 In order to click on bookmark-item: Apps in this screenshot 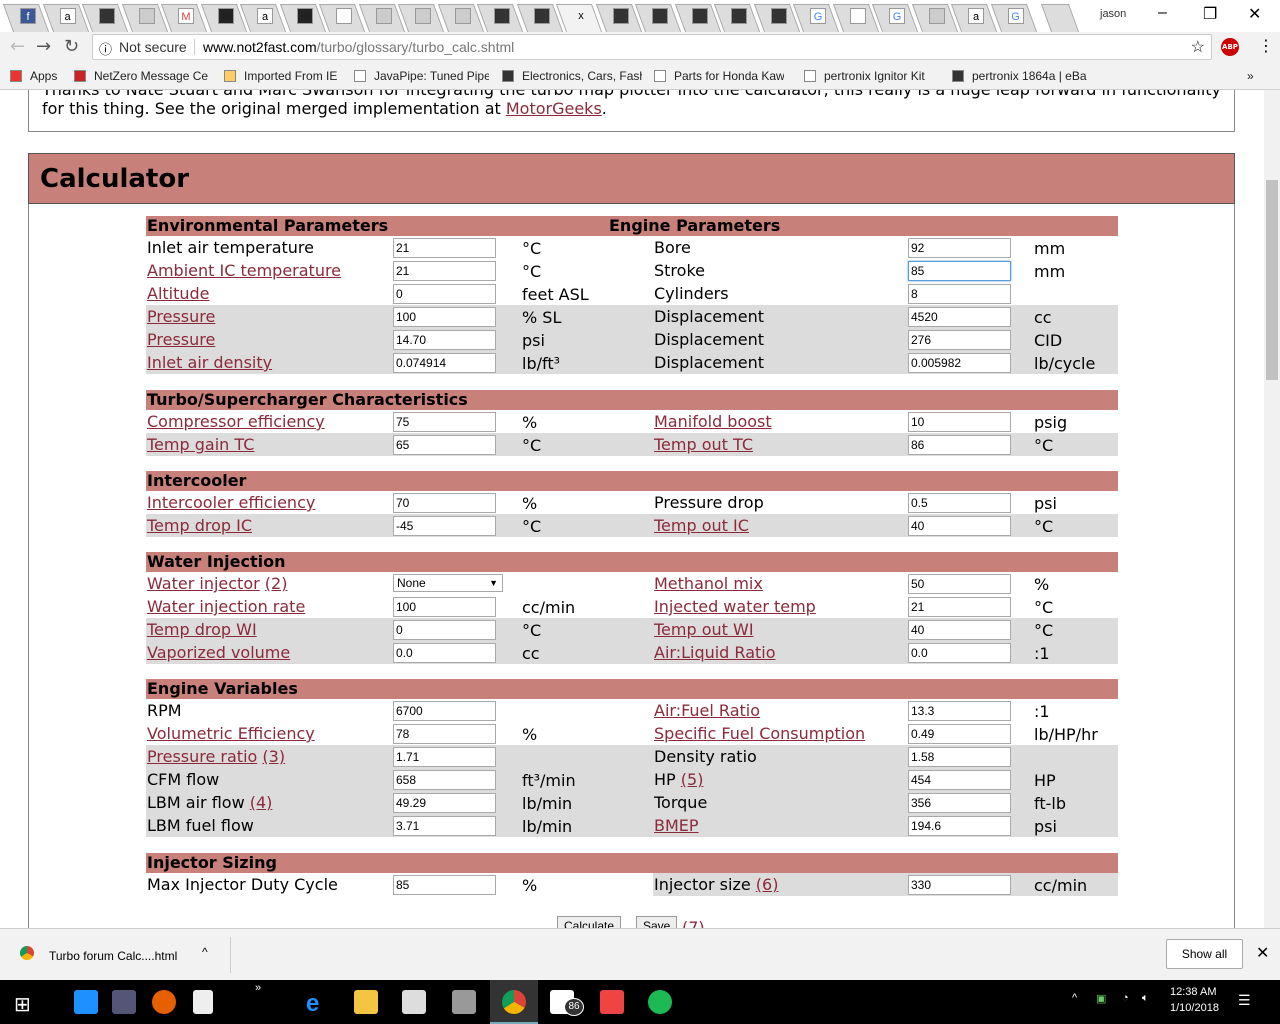, I will do `click(35, 76)`.